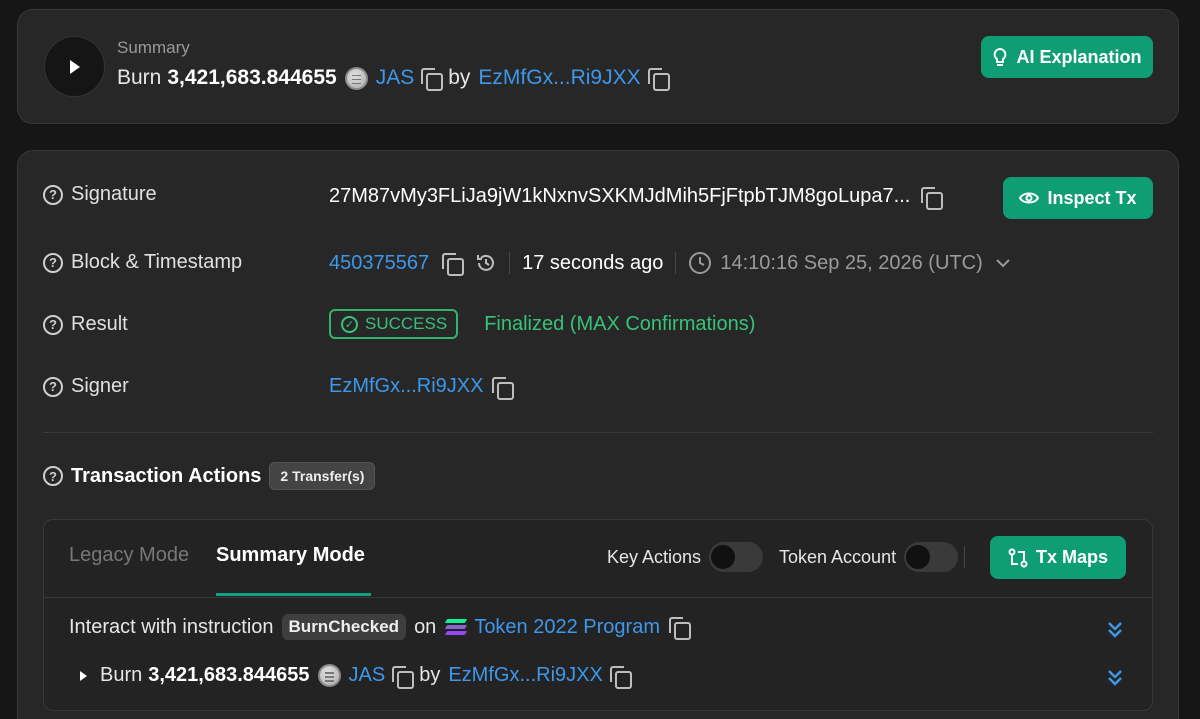 The height and width of the screenshot is (719, 1200). Describe the element at coordinates (157, 262) in the screenshot. I see `block-label: Block & Timestamp` at that location.